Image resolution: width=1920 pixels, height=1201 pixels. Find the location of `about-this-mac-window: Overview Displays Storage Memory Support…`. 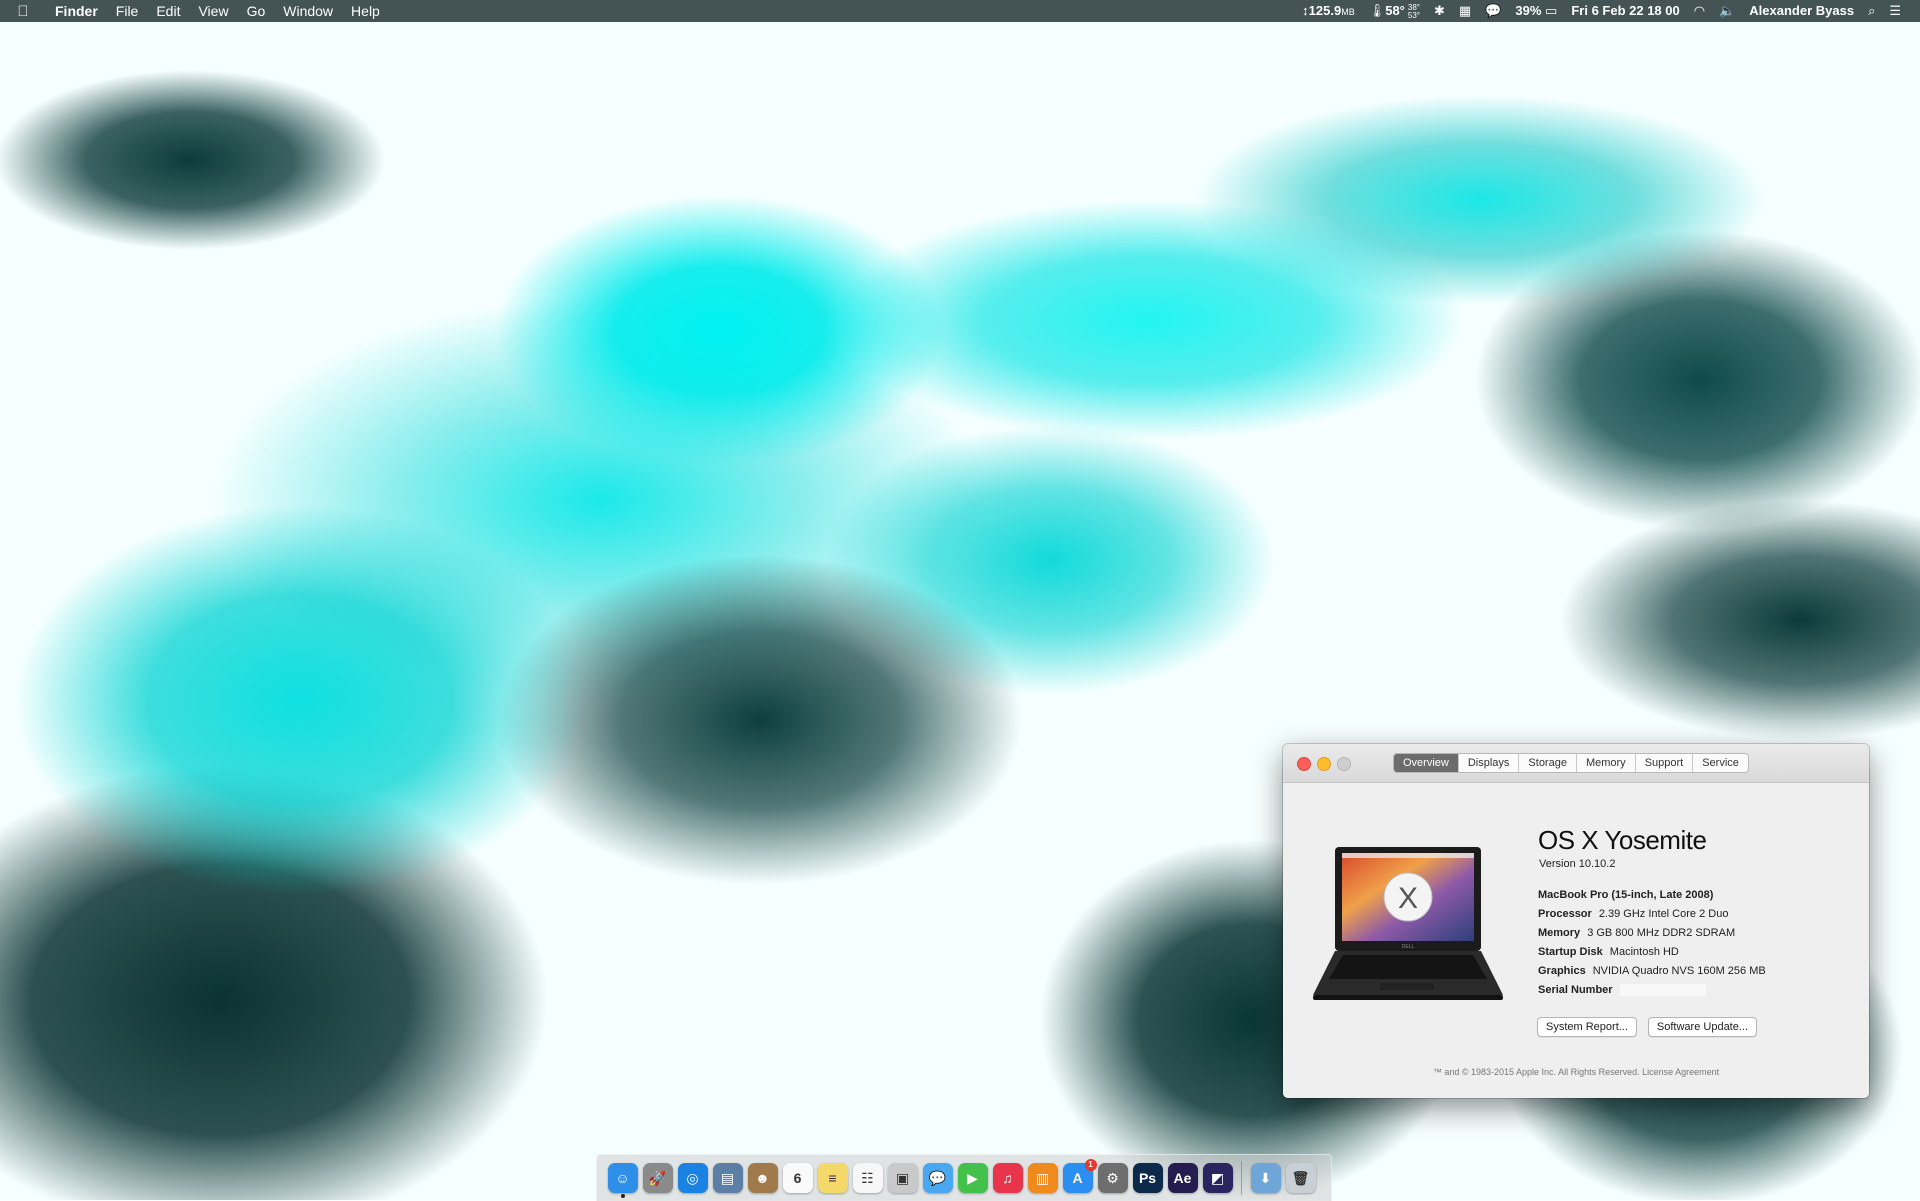

about-this-mac-window: Overview Displays Storage Memory Support… is located at coordinates (1576, 921).